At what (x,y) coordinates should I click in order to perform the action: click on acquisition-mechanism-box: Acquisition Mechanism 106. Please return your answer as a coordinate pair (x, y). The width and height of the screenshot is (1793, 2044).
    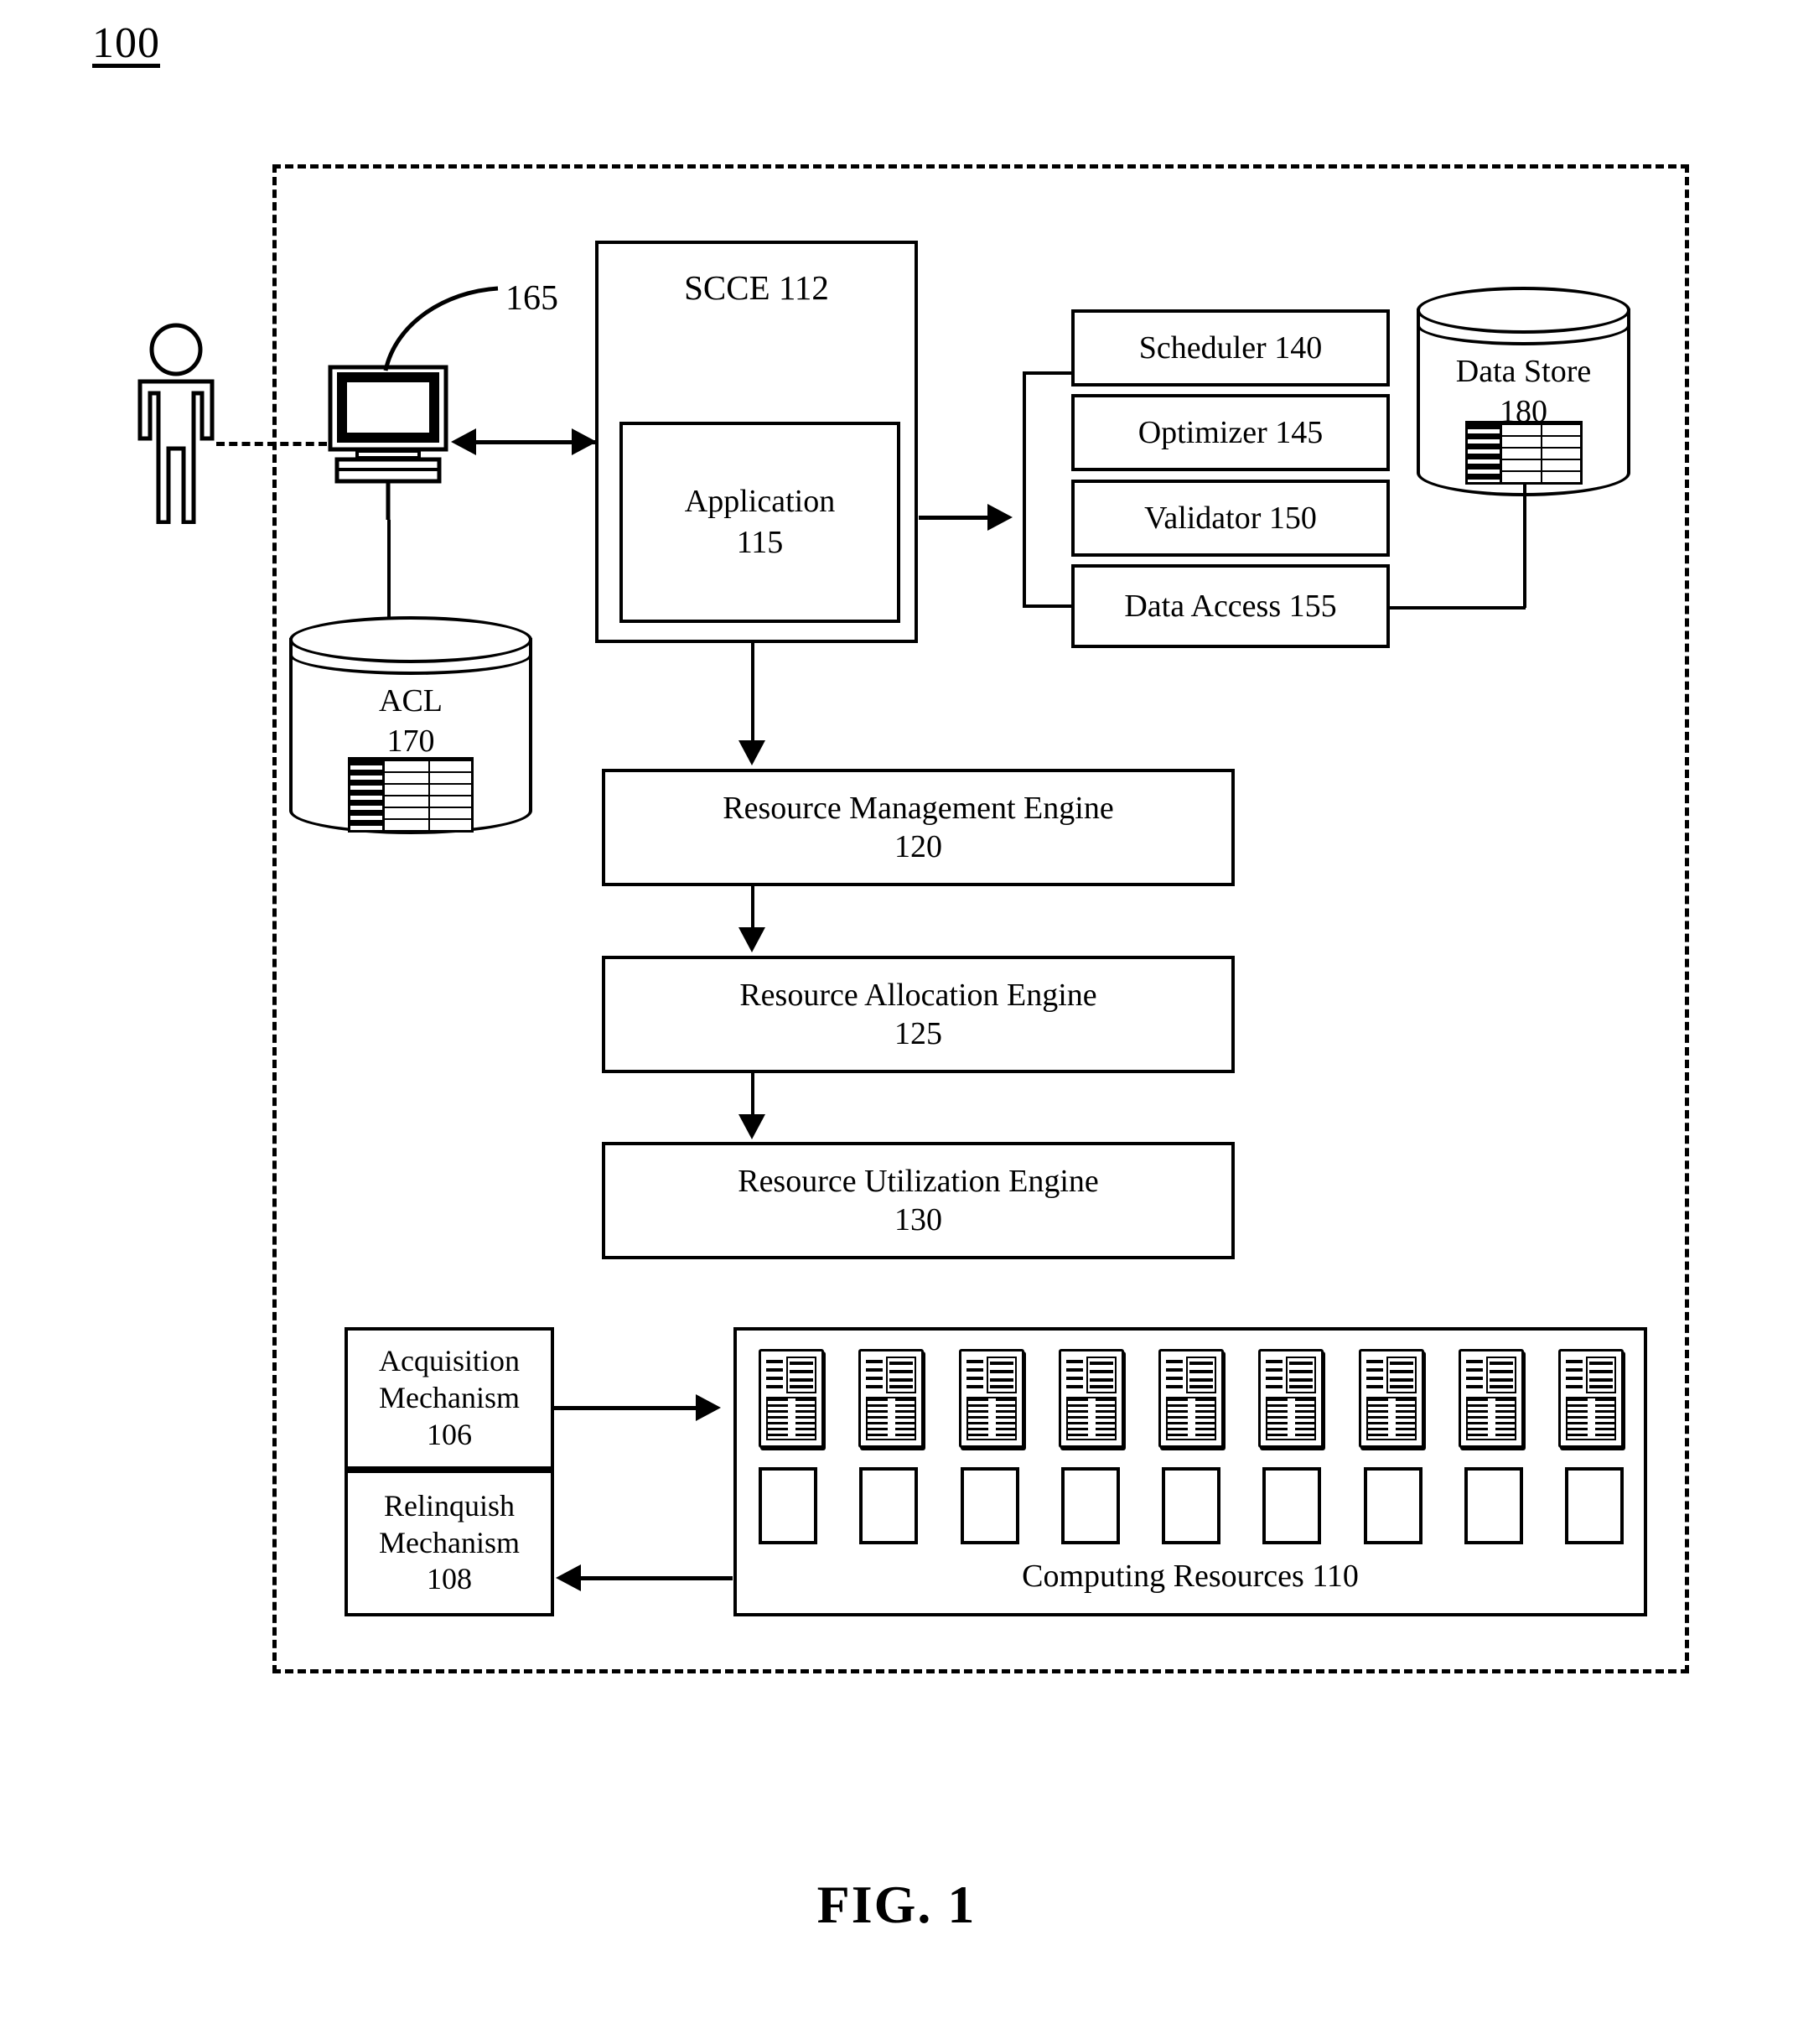
    Looking at the image, I should click on (450, 1398).